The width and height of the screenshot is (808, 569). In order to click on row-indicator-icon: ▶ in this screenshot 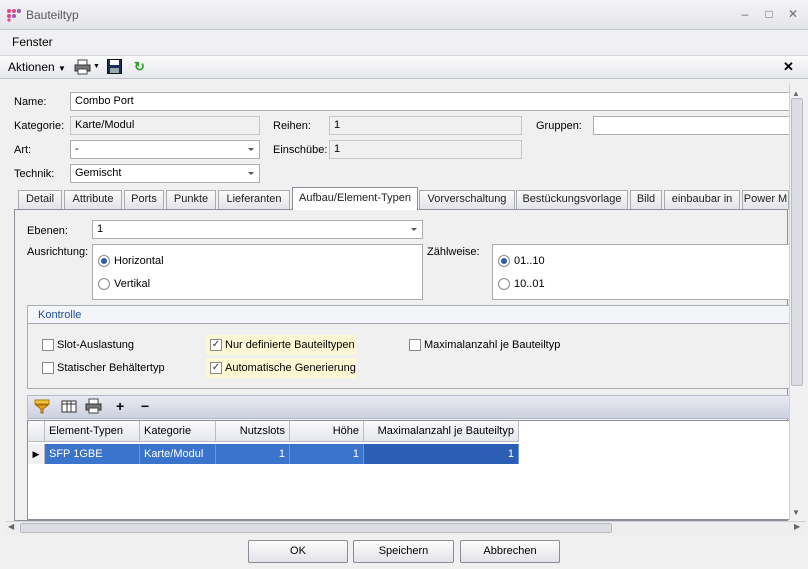, I will do `click(36, 454)`.